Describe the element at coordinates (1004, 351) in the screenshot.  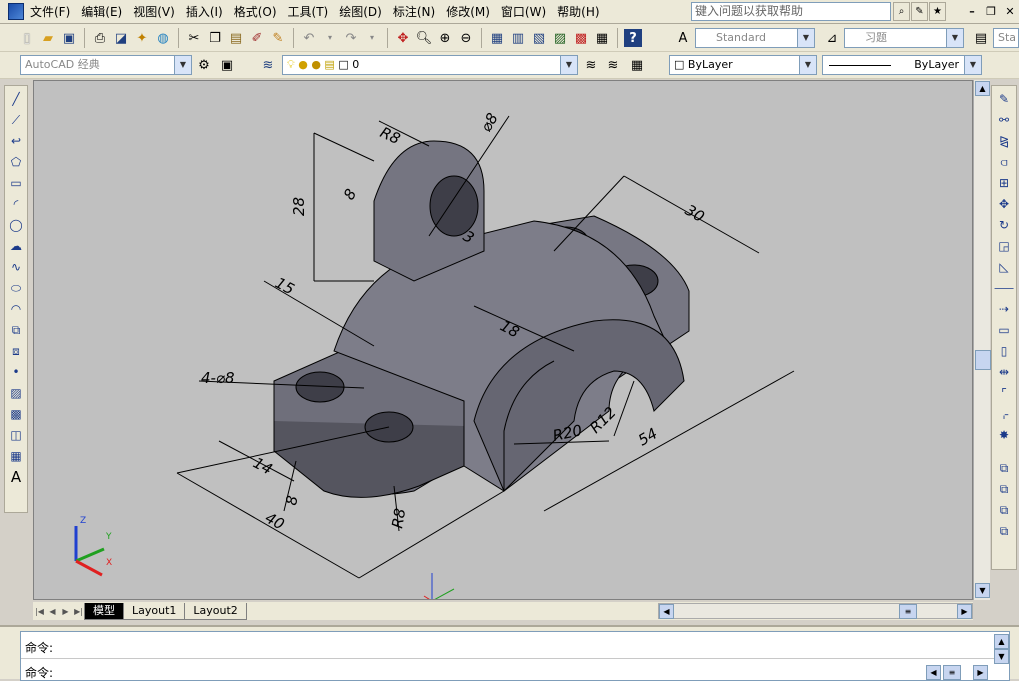
I see `break-icon: ▯` at that location.